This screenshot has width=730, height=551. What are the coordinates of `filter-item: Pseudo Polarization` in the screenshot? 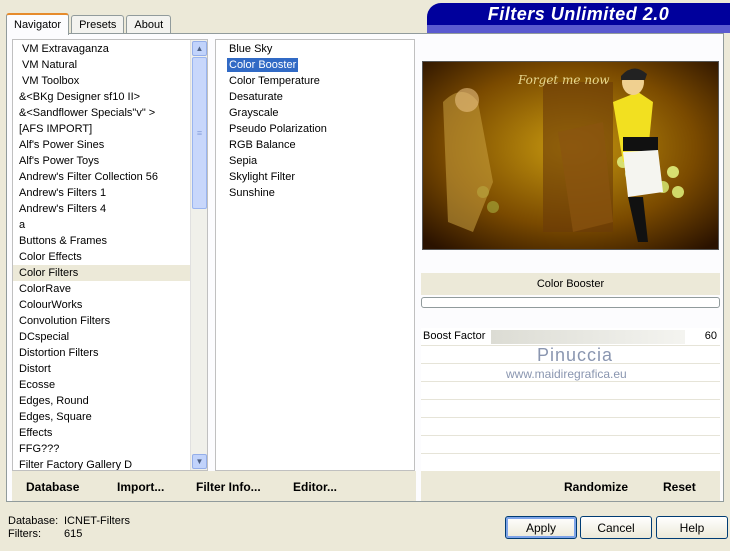 It's located at (315, 129).